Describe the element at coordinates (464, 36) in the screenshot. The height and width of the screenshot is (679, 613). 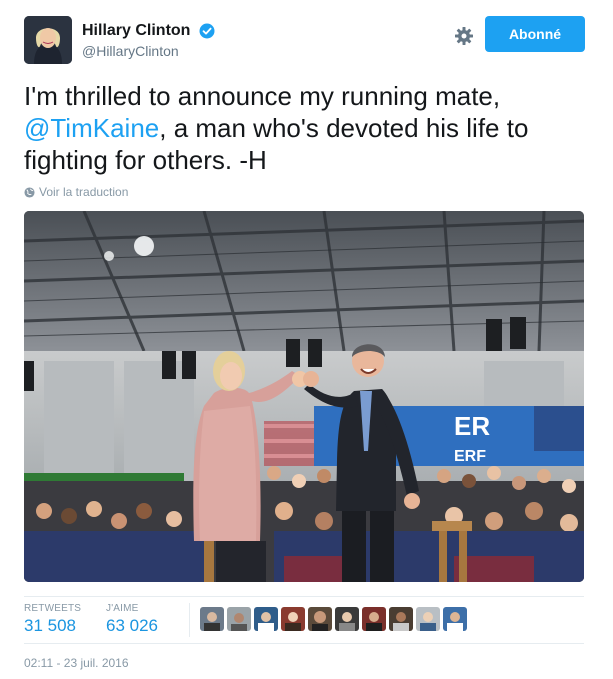
I see `gear-icon` at that location.